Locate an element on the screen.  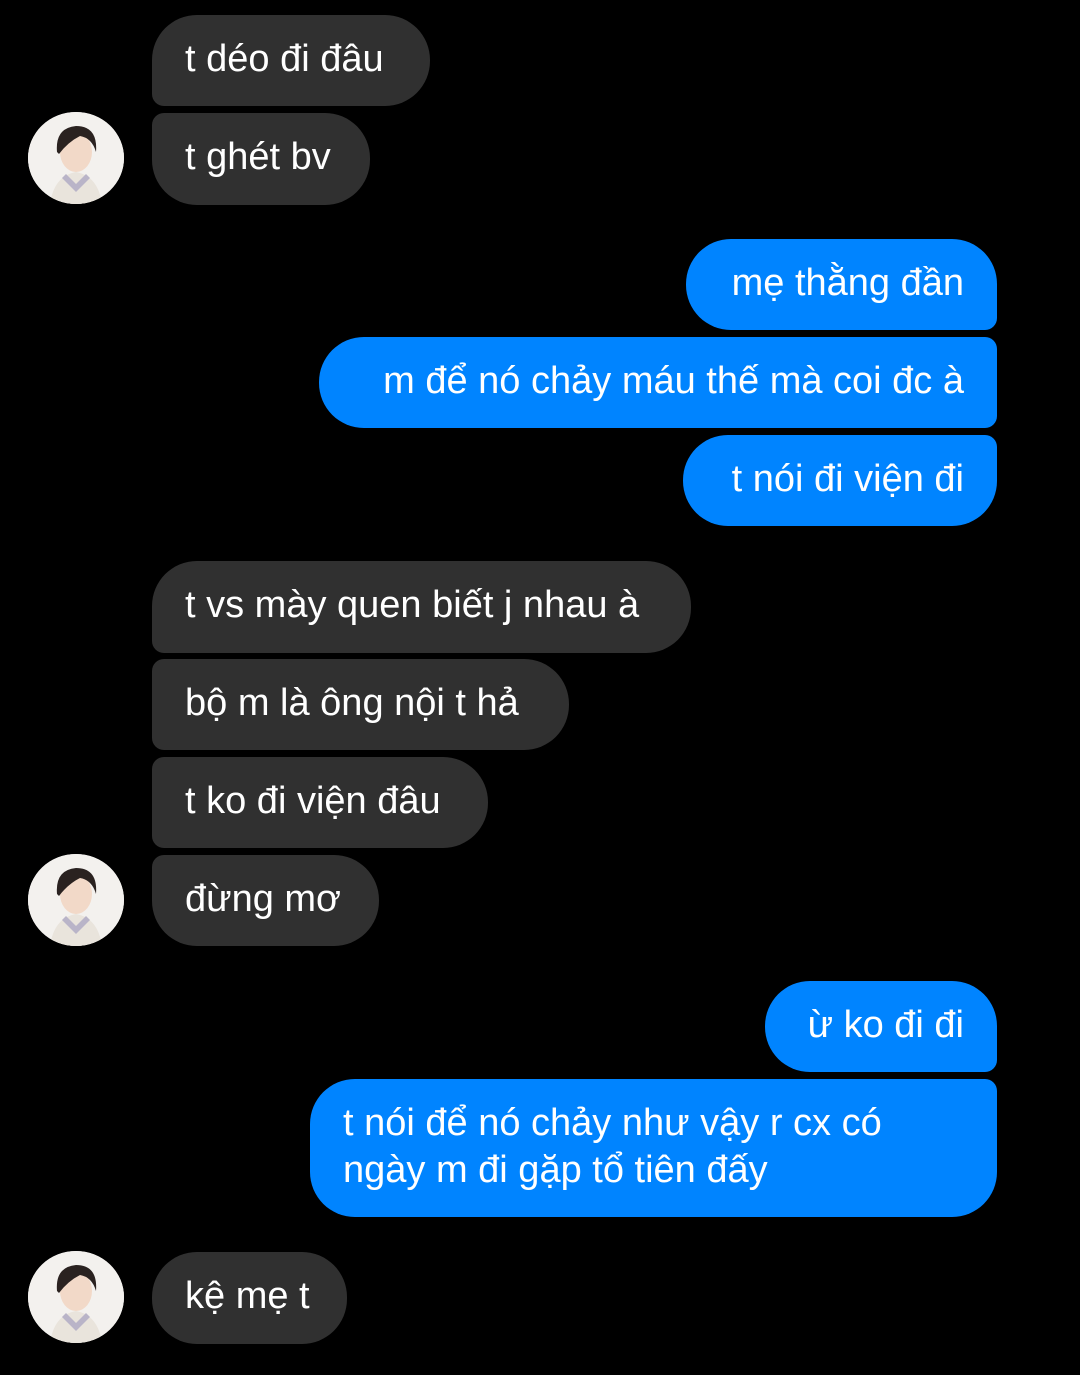
message-bubble-outgoing: mẹ thằng đần is located at coordinates (841, 284).